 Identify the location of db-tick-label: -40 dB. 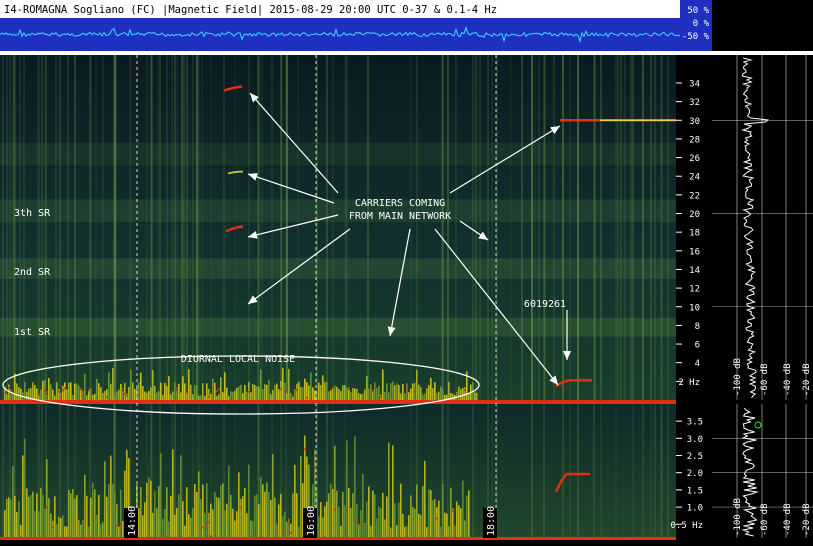
(788, 519).